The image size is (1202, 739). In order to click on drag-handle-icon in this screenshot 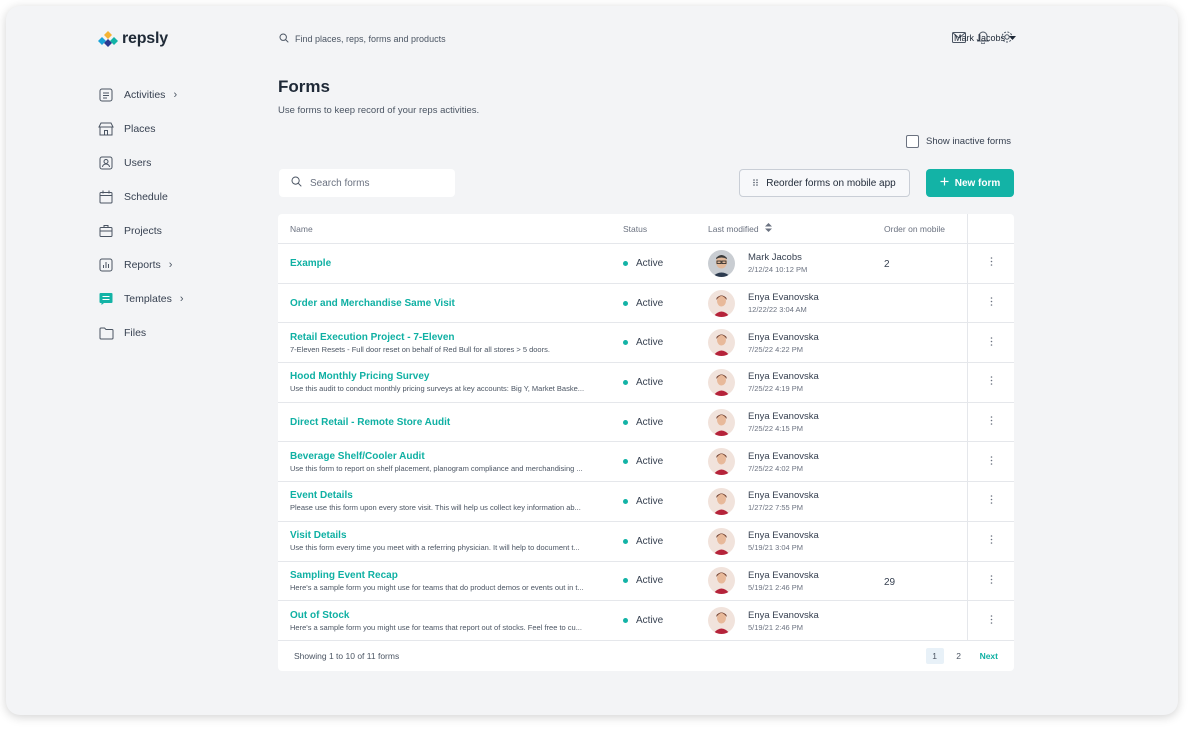, I will do `click(756, 183)`.